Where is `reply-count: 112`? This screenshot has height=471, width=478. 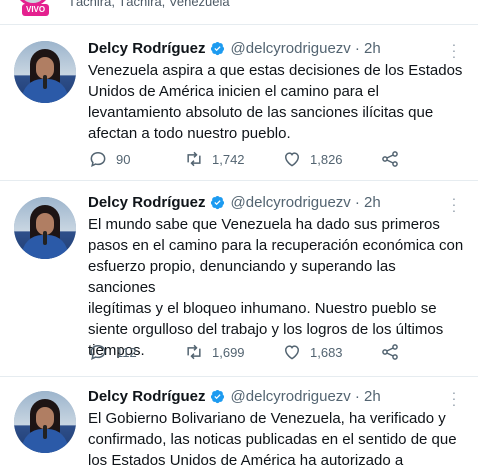 reply-count: 112 is located at coordinates (126, 352).